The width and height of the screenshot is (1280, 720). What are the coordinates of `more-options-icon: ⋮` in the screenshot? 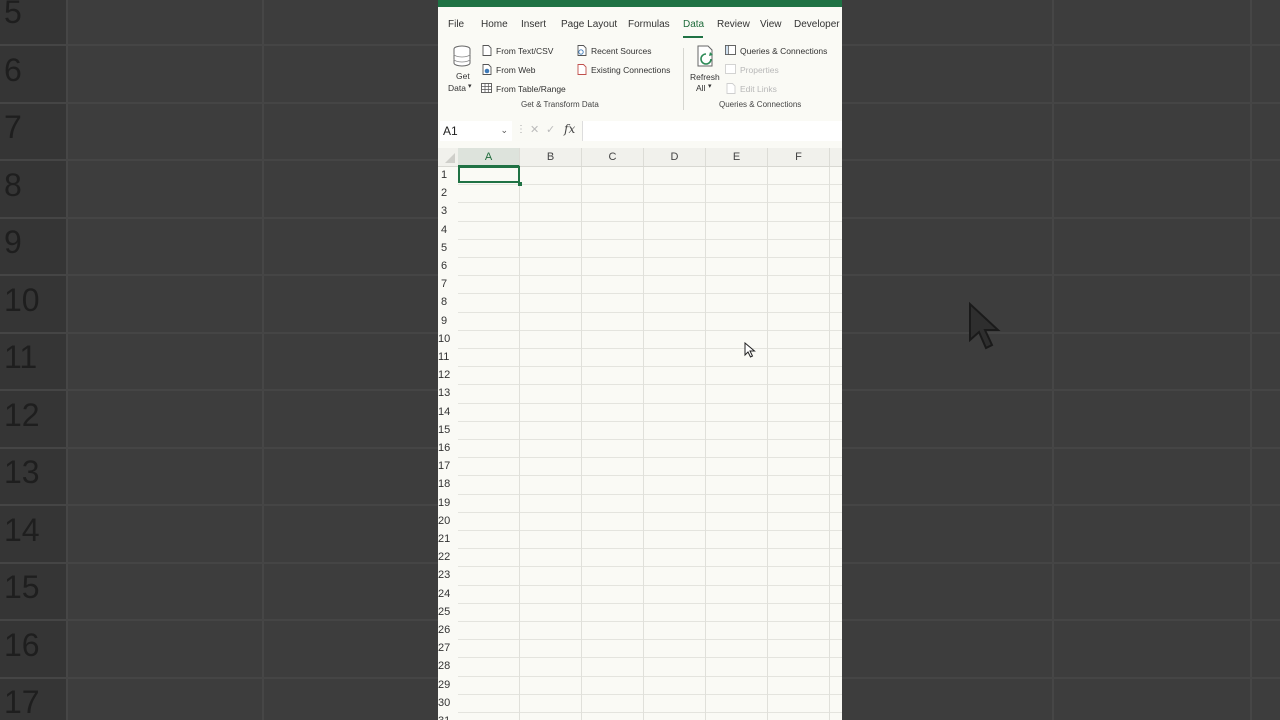 It's located at (521, 129).